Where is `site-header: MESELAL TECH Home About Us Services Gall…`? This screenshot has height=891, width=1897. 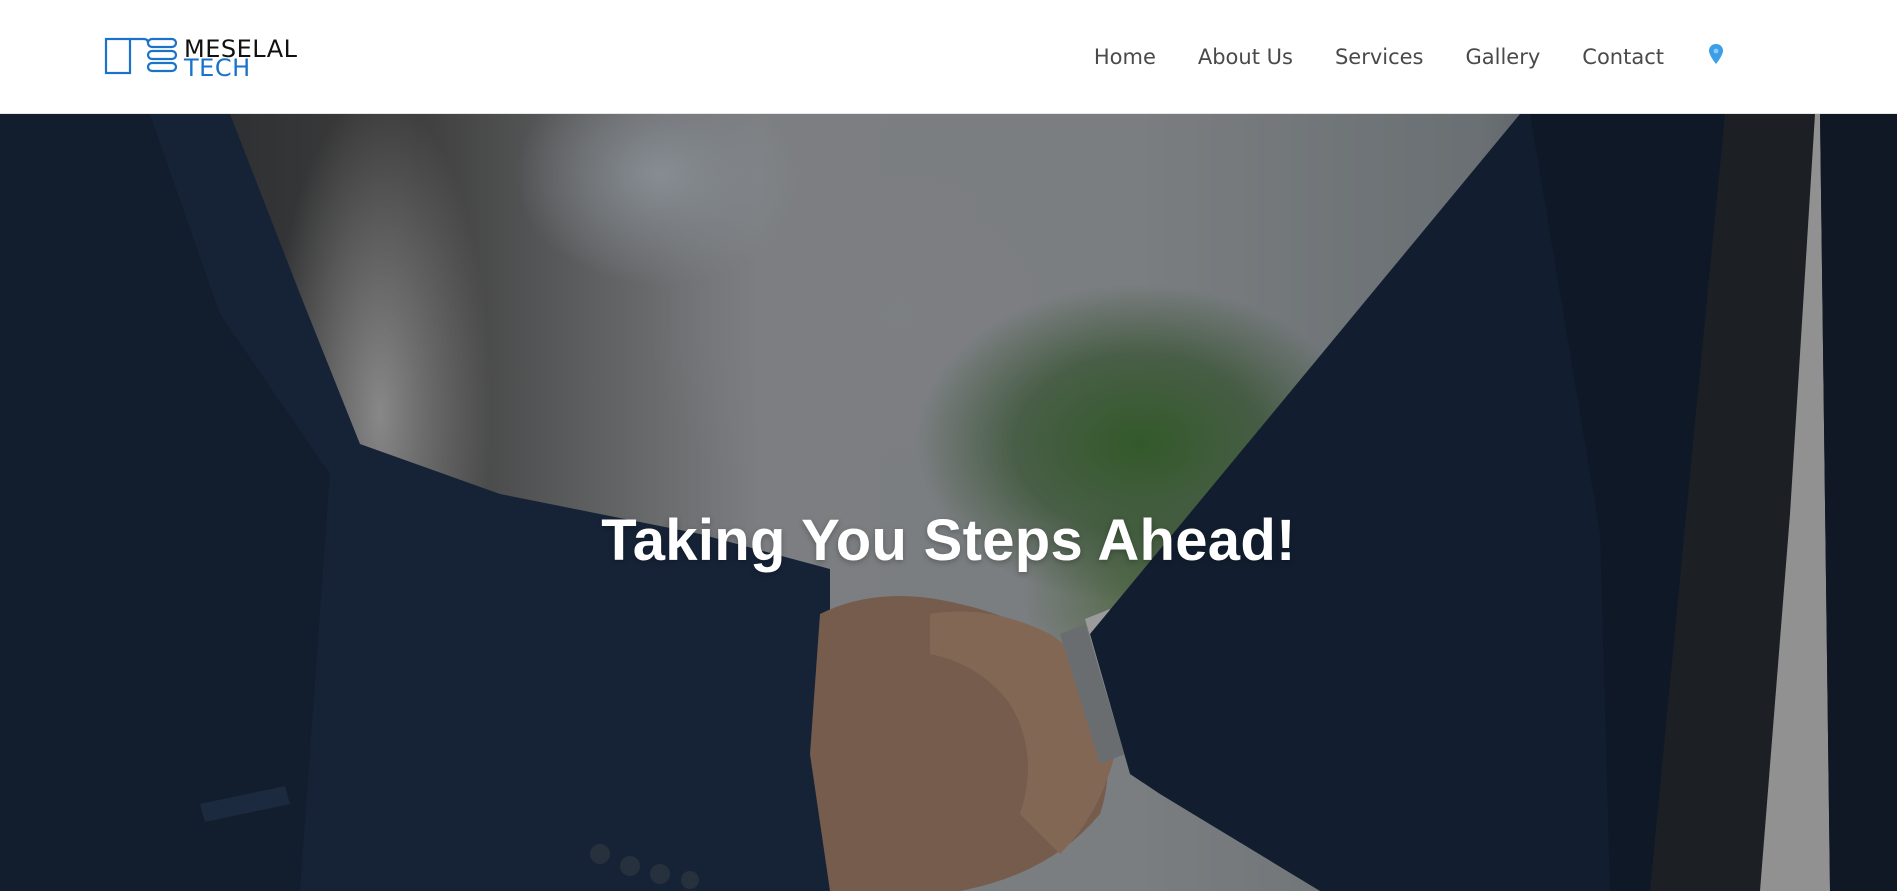 site-header: MESELAL TECH Home About Us Services Gall… is located at coordinates (948, 57).